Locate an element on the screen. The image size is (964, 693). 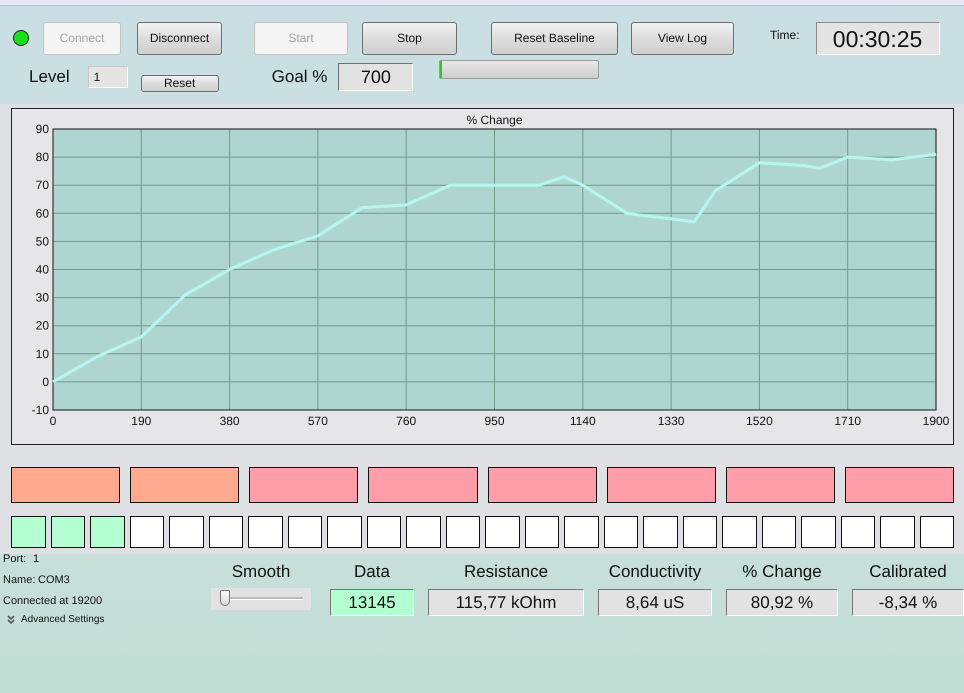
time-label: Time: is located at coordinates (785, 35).